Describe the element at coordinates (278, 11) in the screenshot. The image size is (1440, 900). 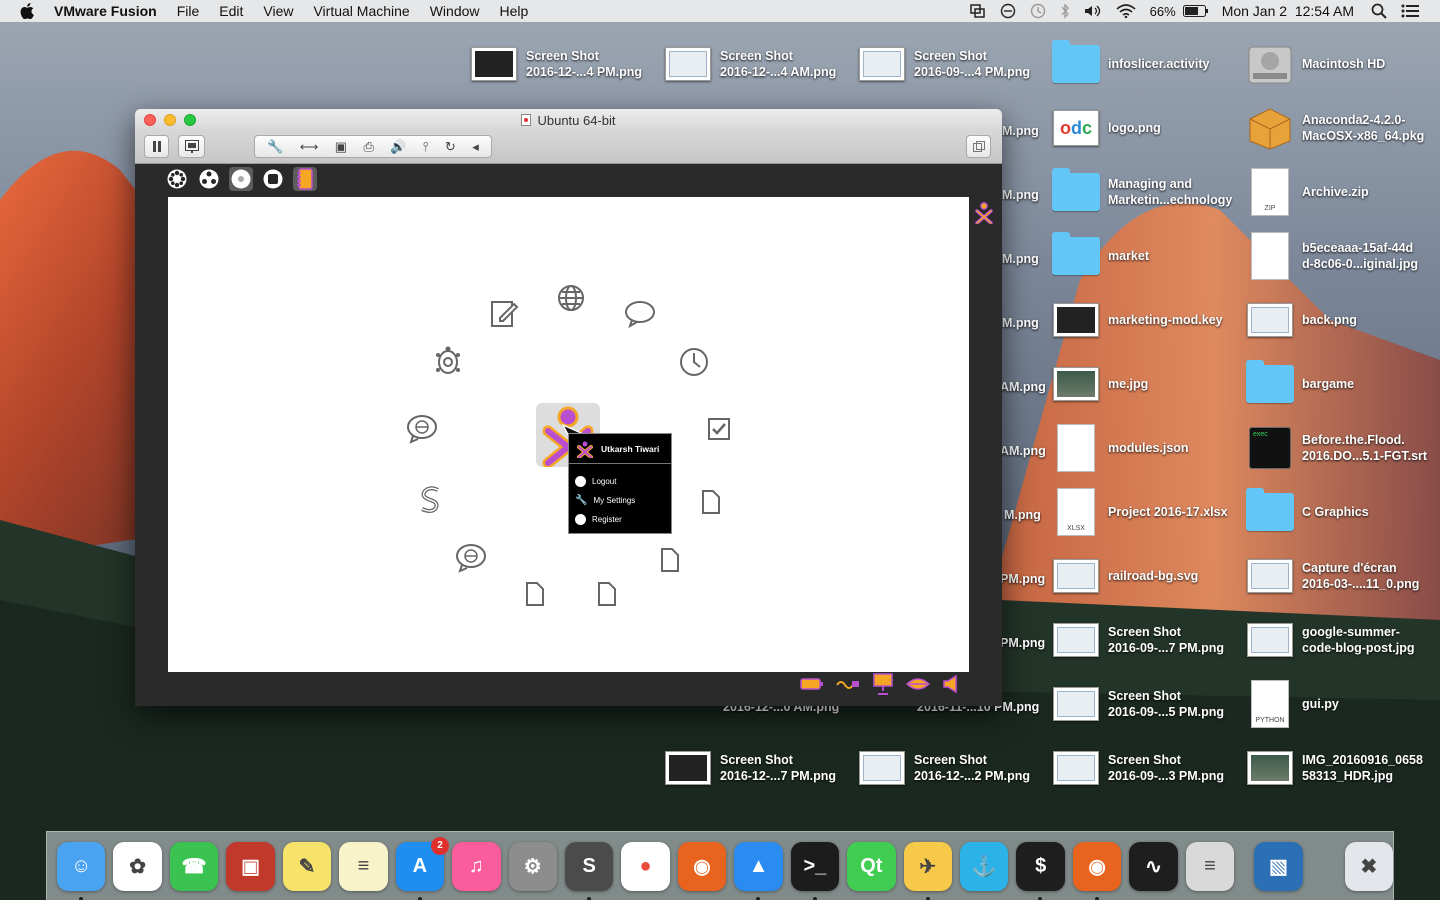
I see `menu-view: View` at that location.